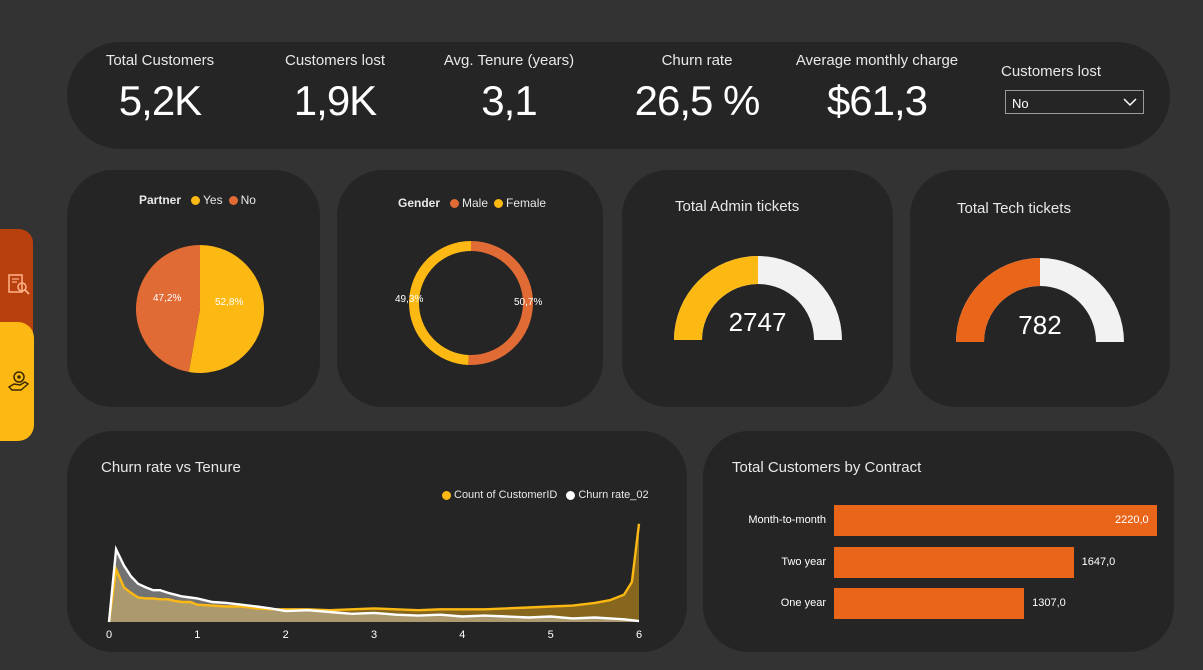 The width and height of the screenshot is (1203, 670). Describe the element at coordinates (171, 467) in the screenshot. I see `chart-title: Churn rate vs Tenure` at that location.